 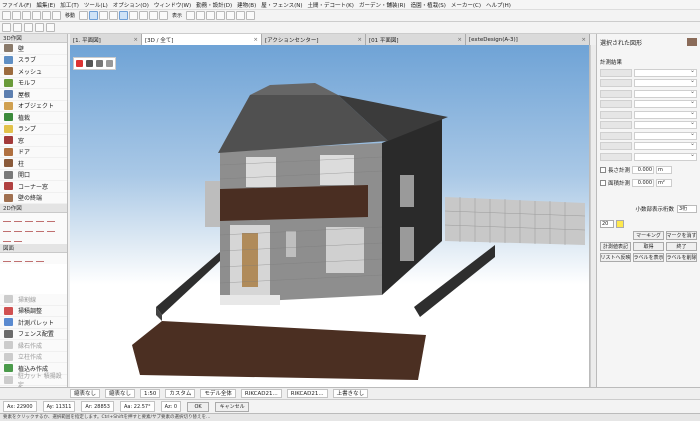 What do you see at coordinates (681, 235) in the screenshot?
I see `clear-marks-button: マークを消す` at bounding box center [681, 235].